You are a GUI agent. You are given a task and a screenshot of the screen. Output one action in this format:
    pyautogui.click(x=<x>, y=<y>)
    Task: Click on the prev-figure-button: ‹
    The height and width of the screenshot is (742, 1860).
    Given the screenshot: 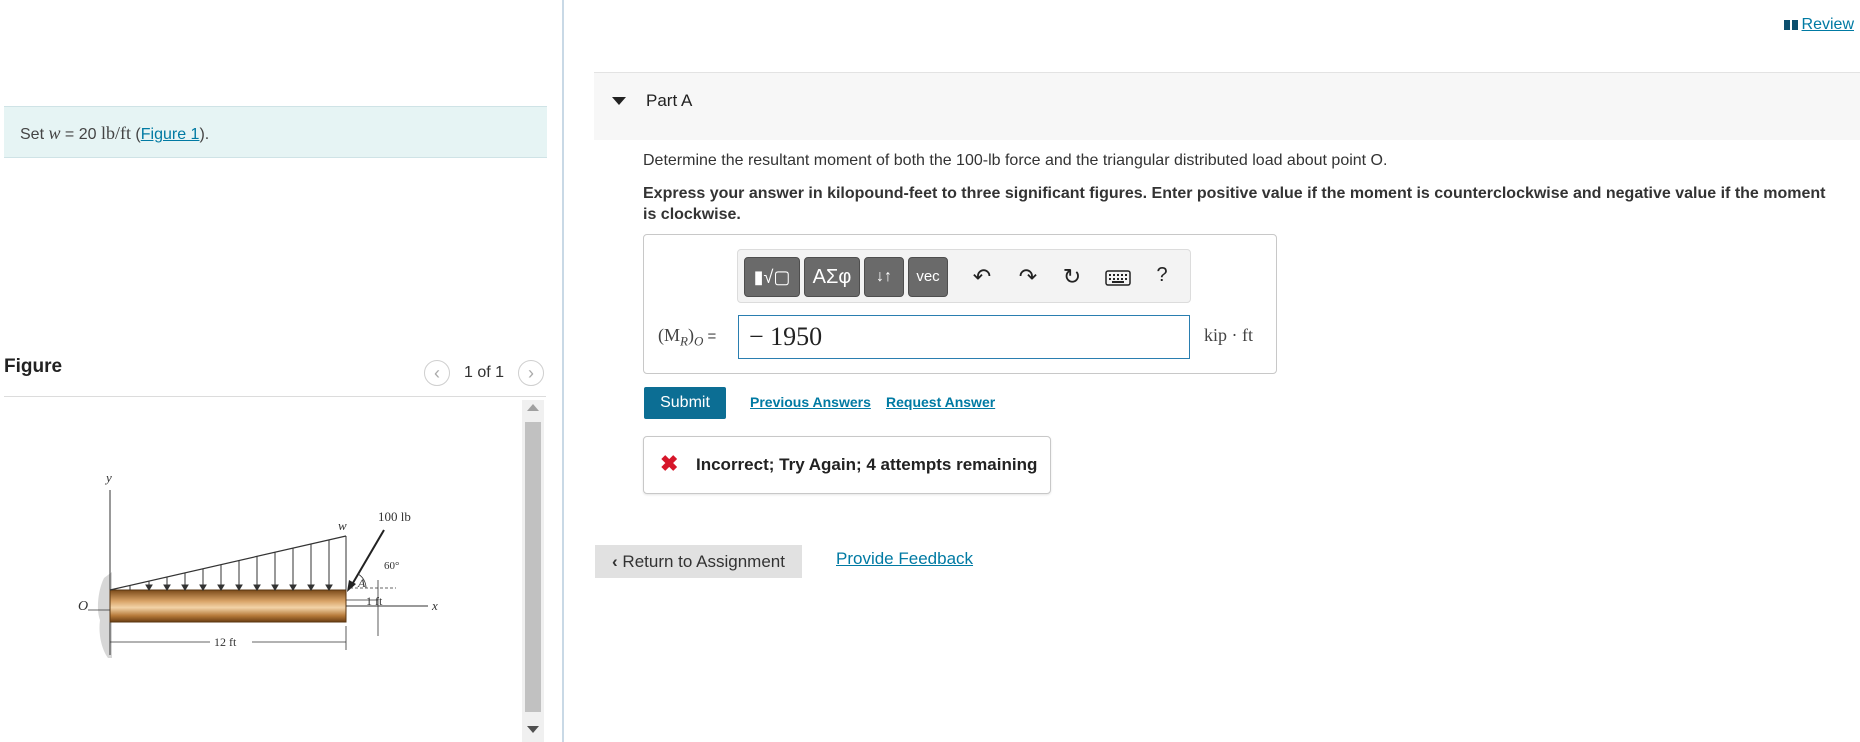 What is the action you would take?
    pyautogui.click(x=437, y=373)
    